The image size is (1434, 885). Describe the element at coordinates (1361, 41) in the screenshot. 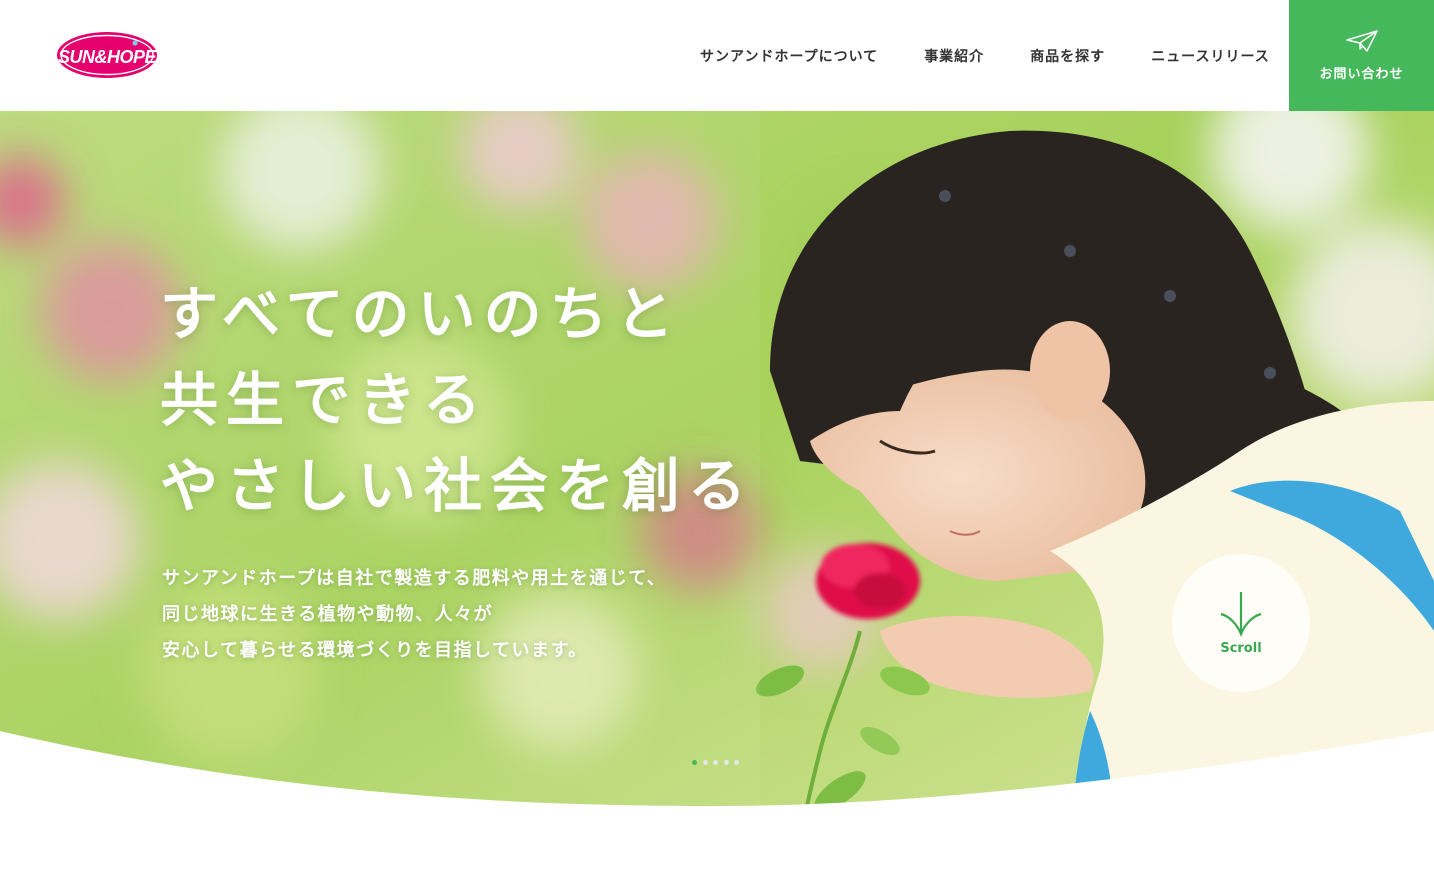

I see `paper-plane-icon` at that location.